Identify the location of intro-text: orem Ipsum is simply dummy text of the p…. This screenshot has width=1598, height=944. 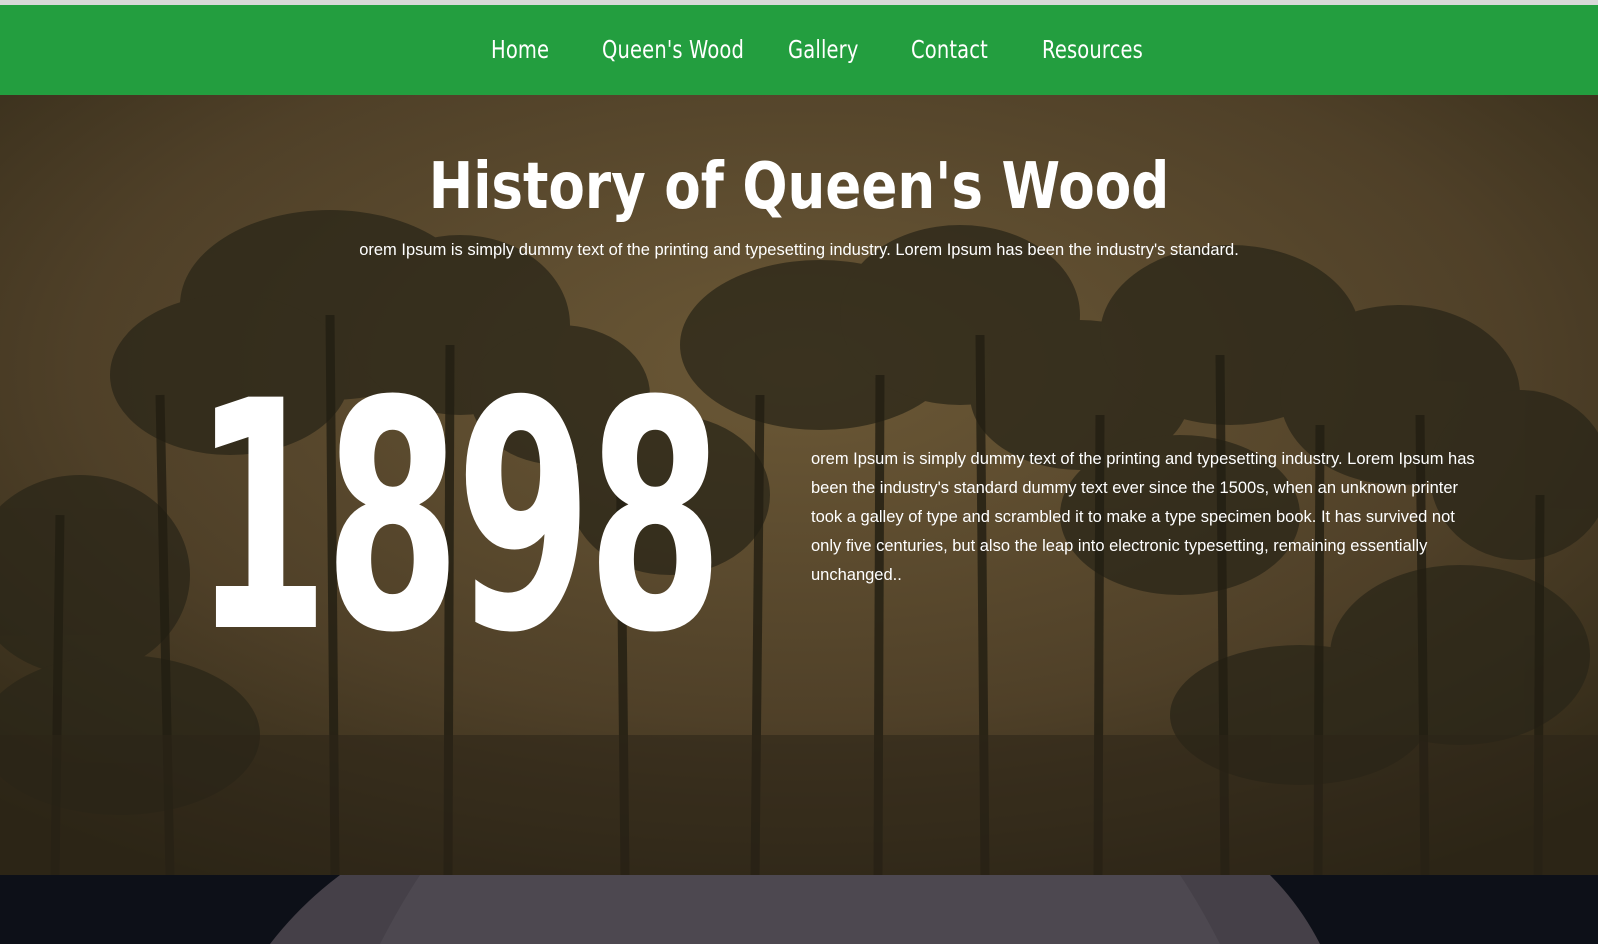
(799, 250).